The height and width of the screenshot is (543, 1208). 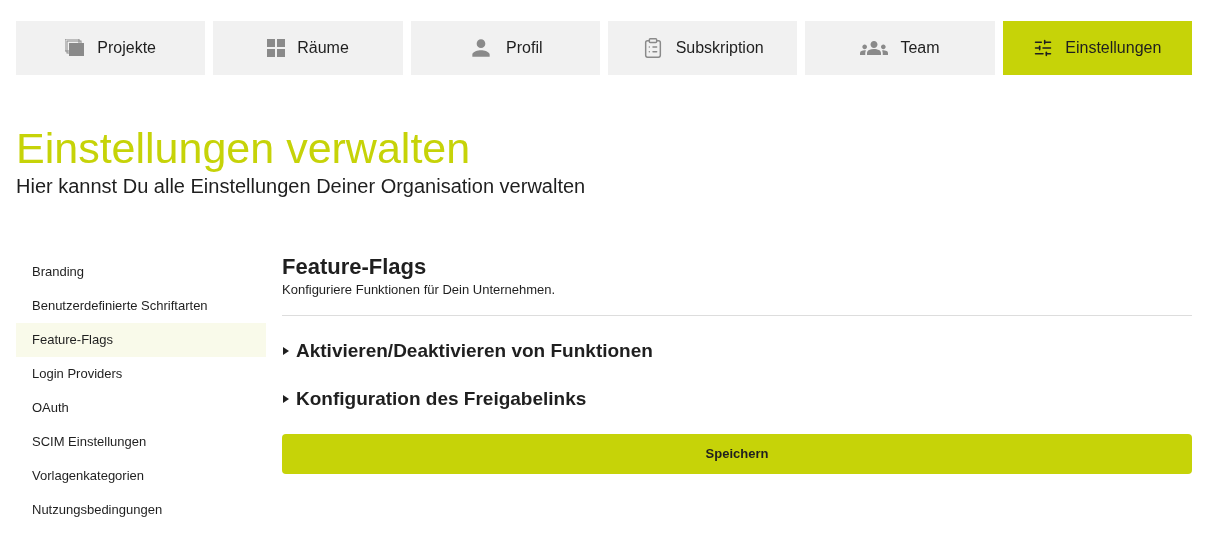 What do you see at coordinates (141, 306) in the screenshot?
I see `sidebar-item: Benutzerdefinierte Schriftarten` at bounding box center [141, 306].